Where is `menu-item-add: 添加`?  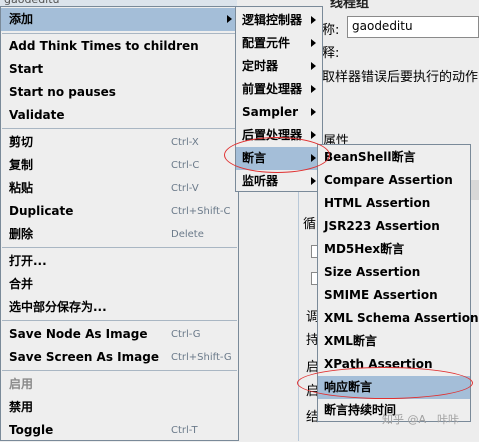
menu-item-add: 添加 is located at coordinates (119, 19).